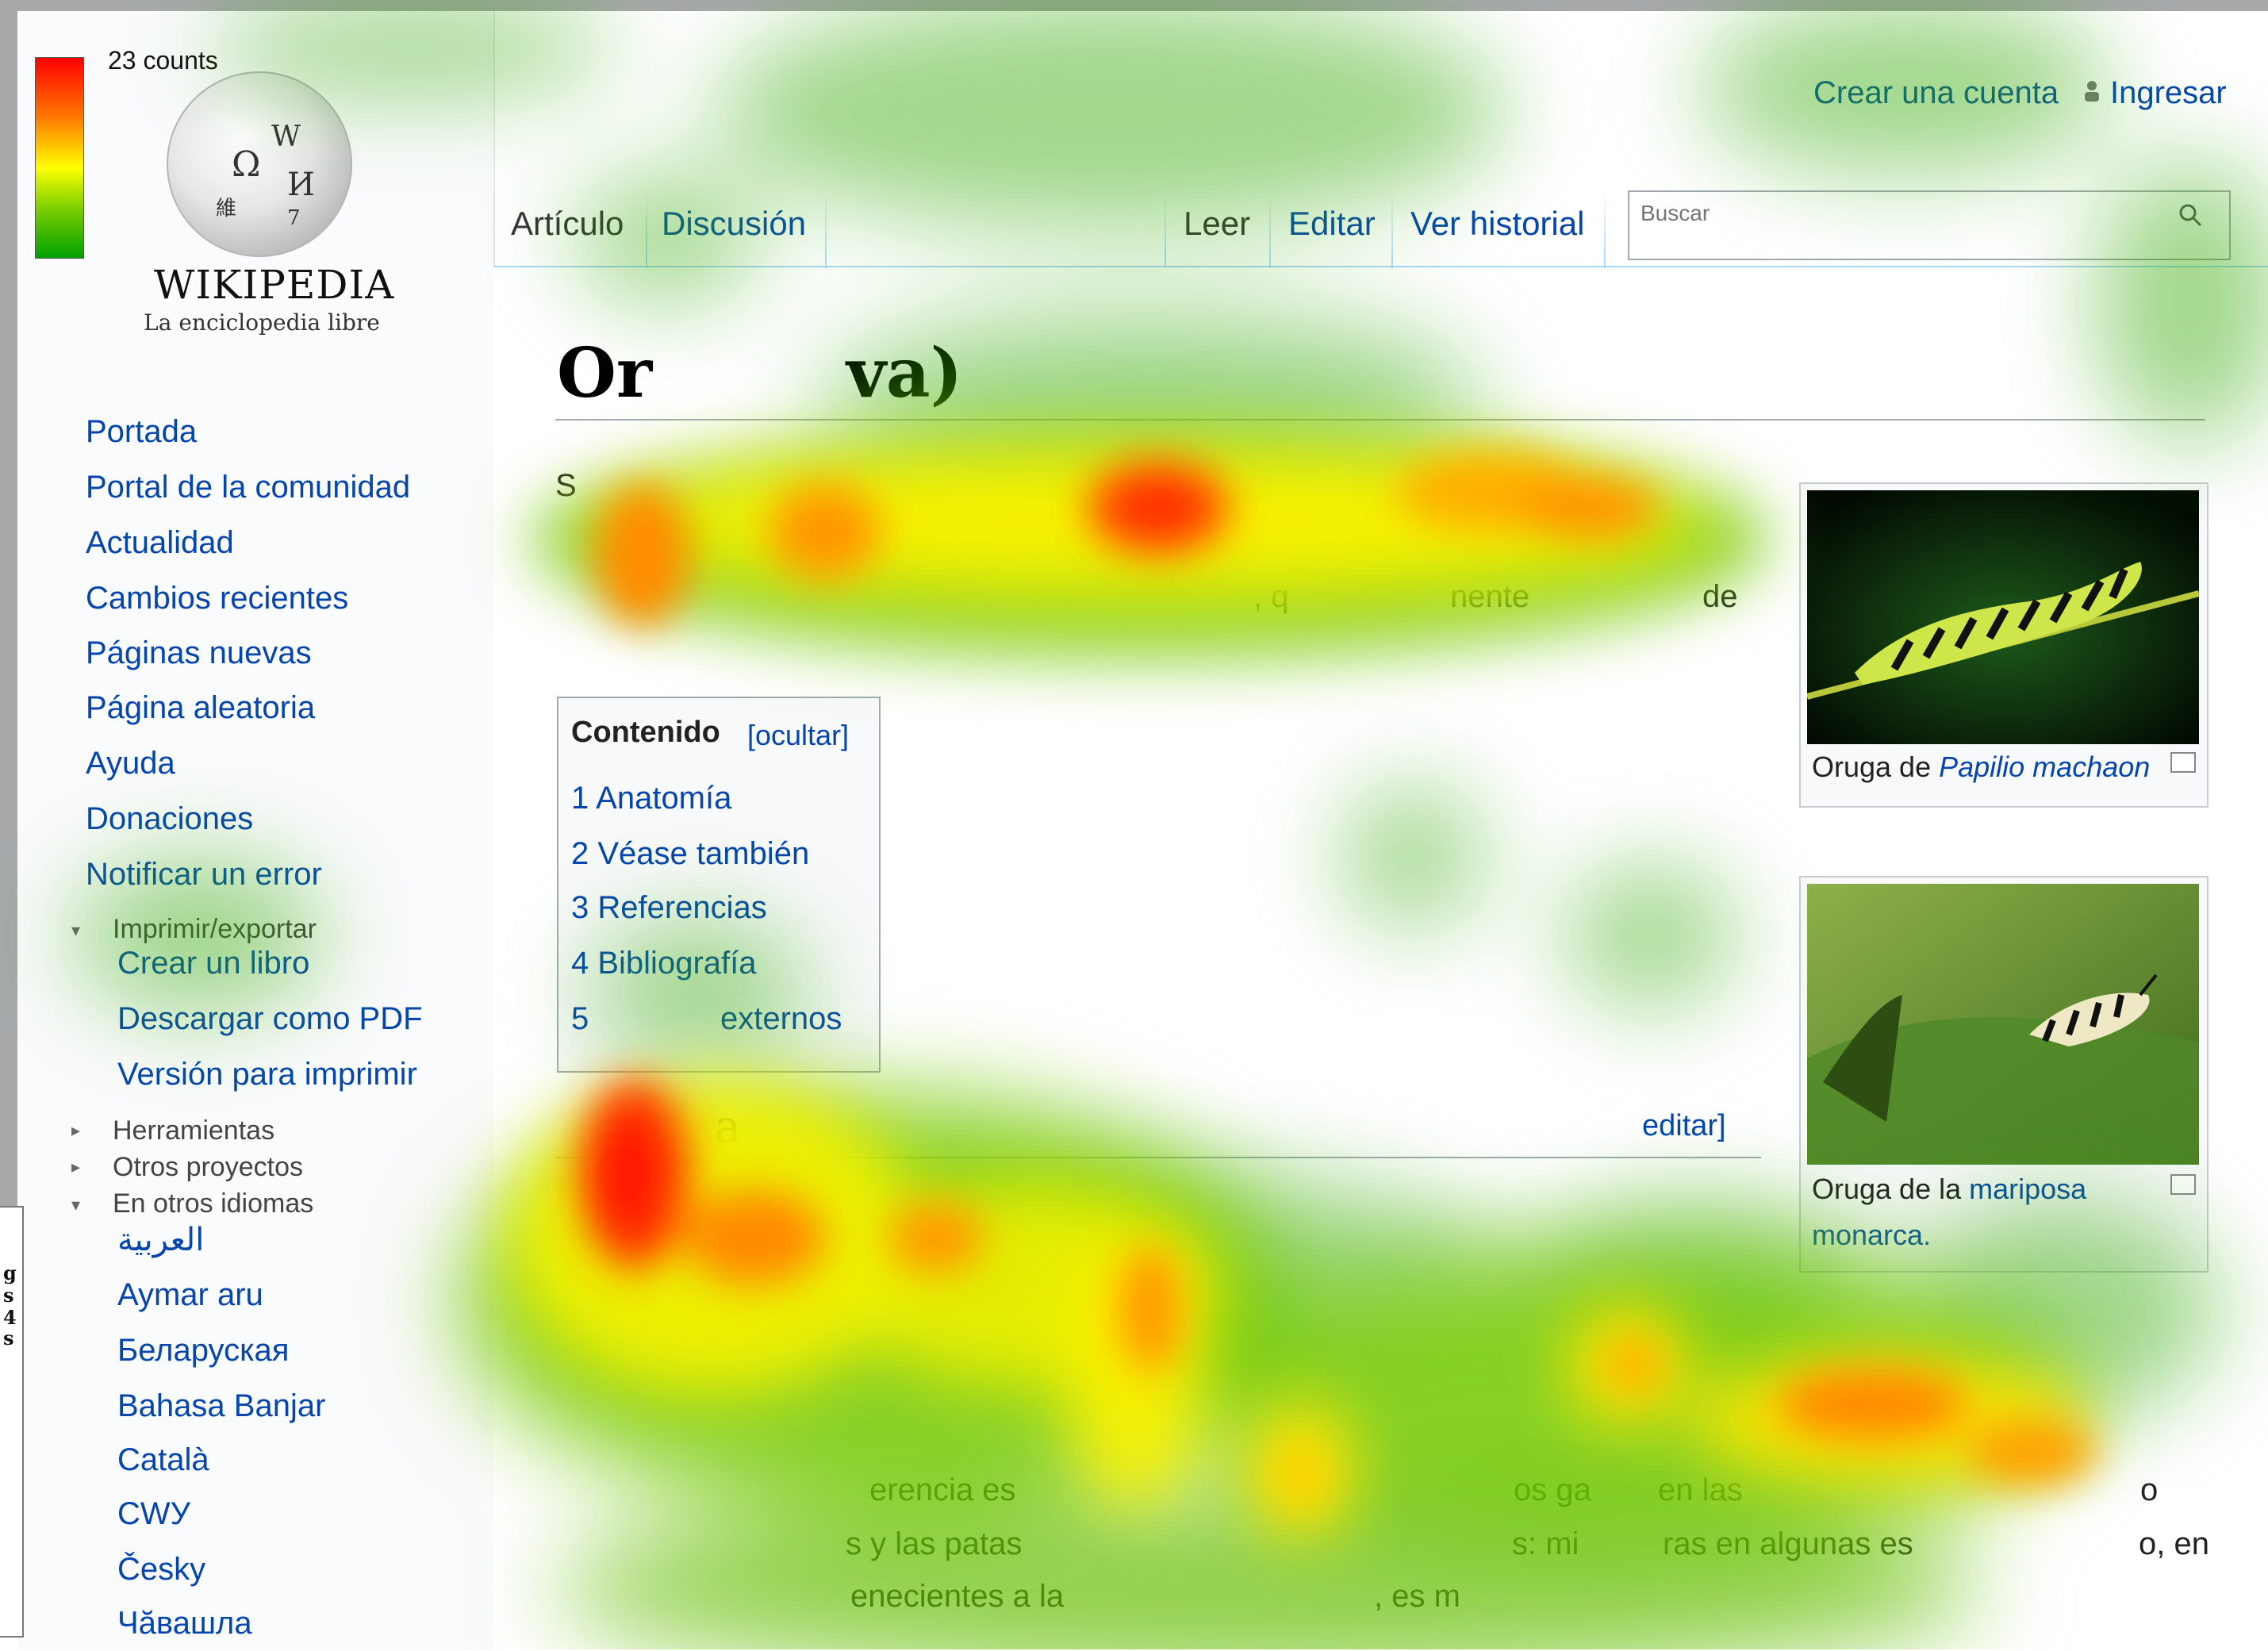  Describe the element at coordinates (262, 323) in the screenshot. I see `logo-tagline: La enciclopedia libre` at that location.